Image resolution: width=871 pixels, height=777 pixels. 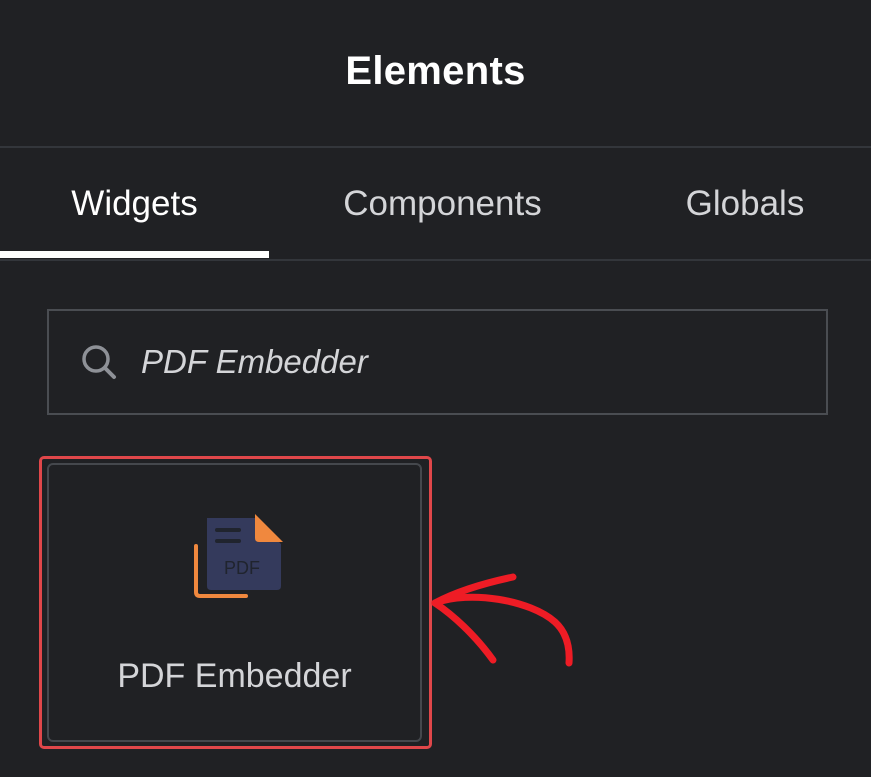 I want to click on annotation-arrow-icon, so click(x=502, y=620).